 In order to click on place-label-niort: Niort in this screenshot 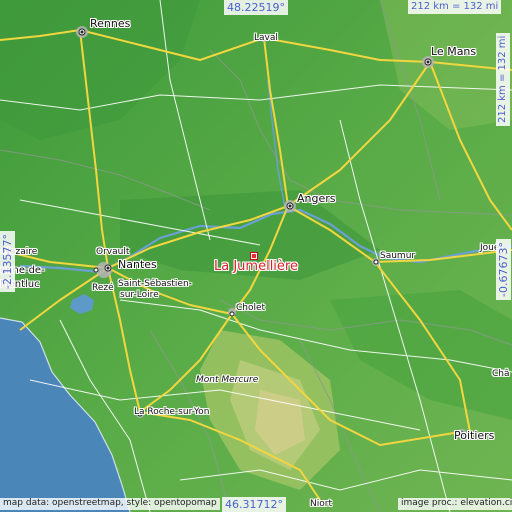, I will do `click(321, 504)`.